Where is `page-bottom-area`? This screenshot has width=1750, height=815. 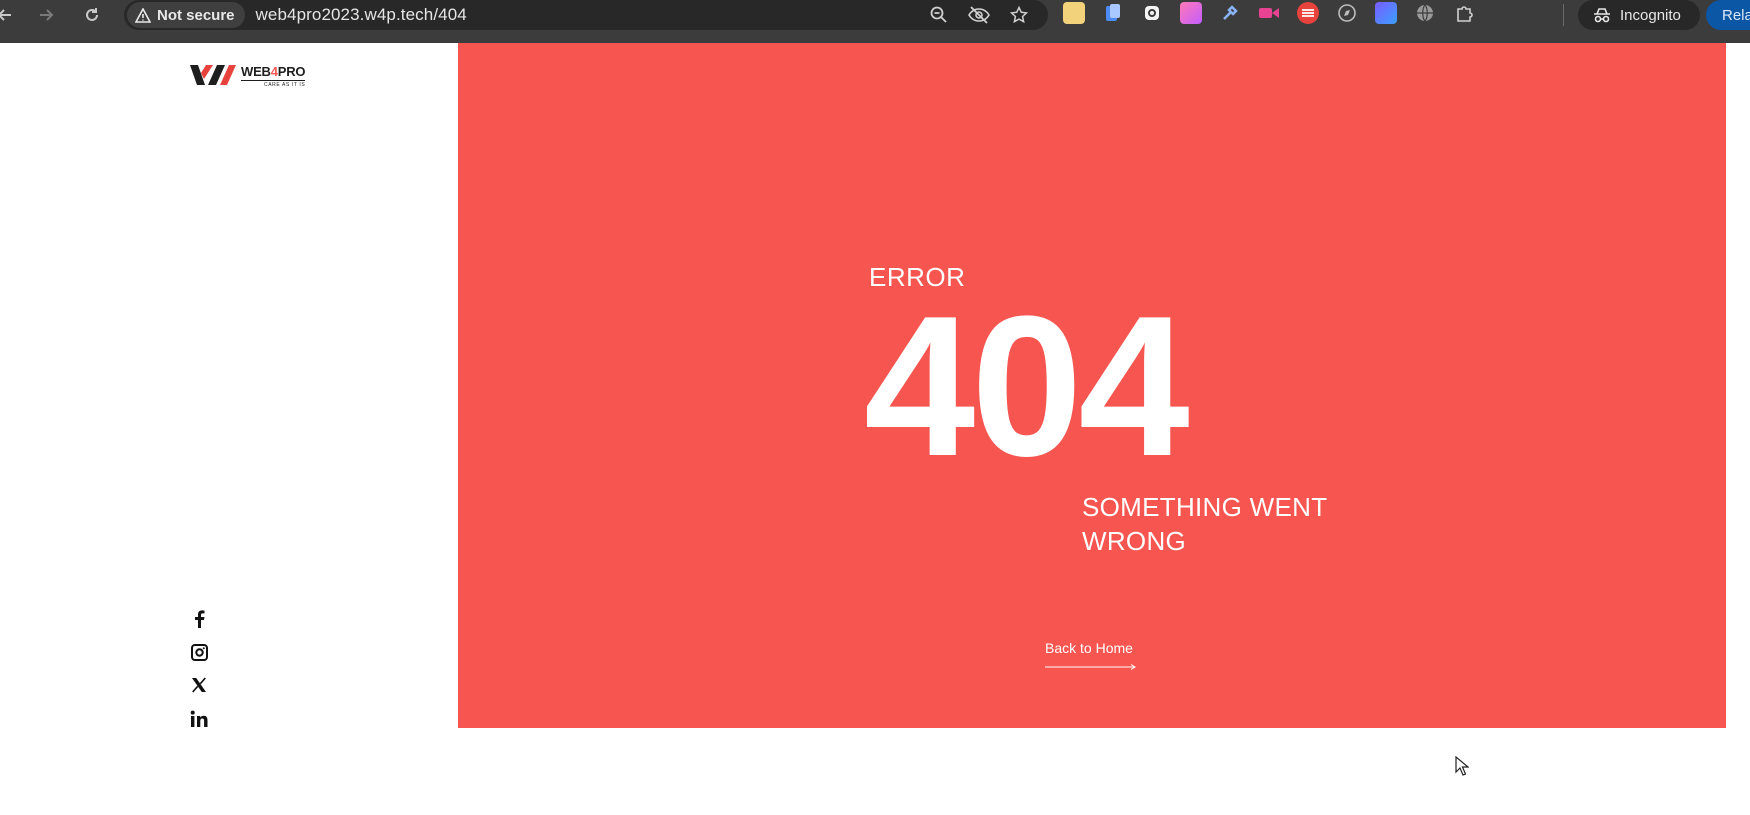 page-bottom-area is located at coordinates (875, 771).